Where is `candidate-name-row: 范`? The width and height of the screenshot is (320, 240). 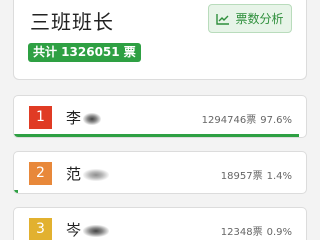
candidate-name-row: 范 is located at coordinates (88, 173).